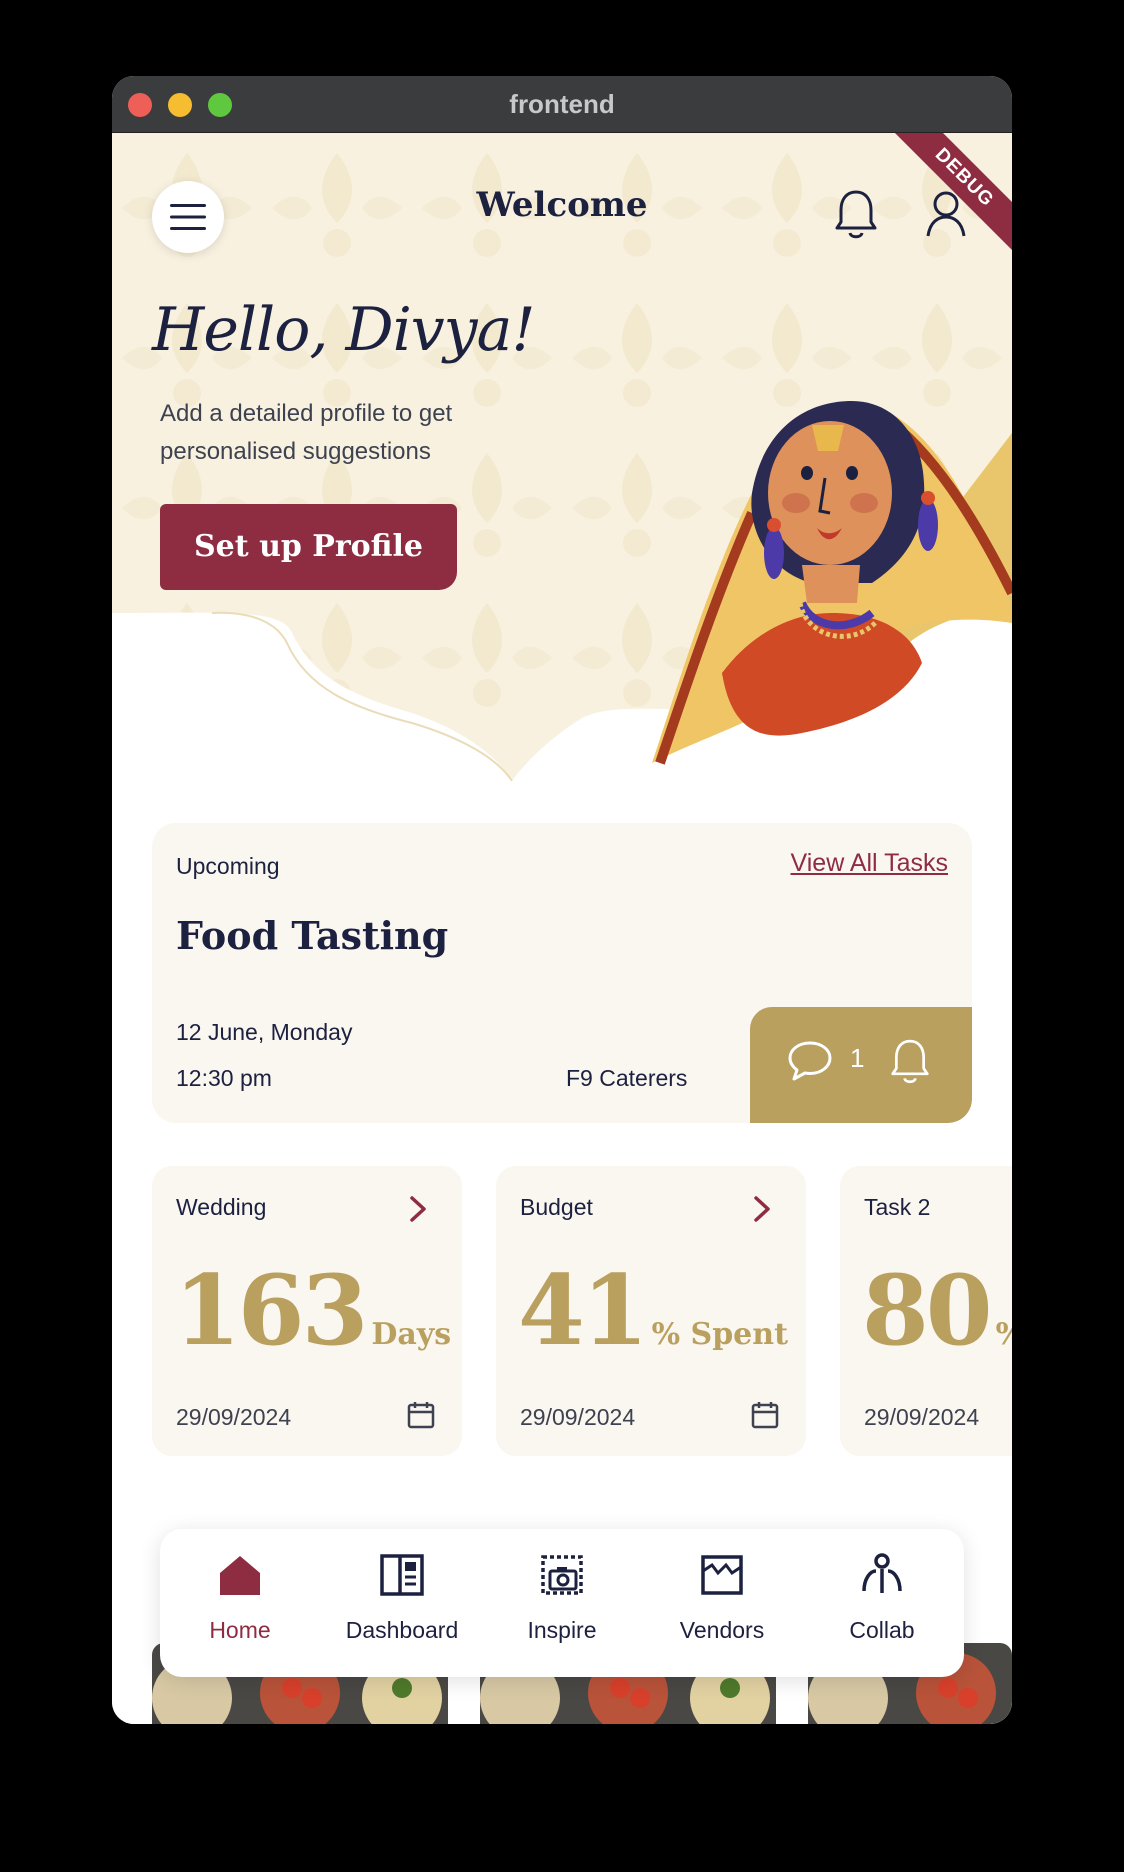  I want to click on upcoming-label: Upcoming, so click(228, 866).